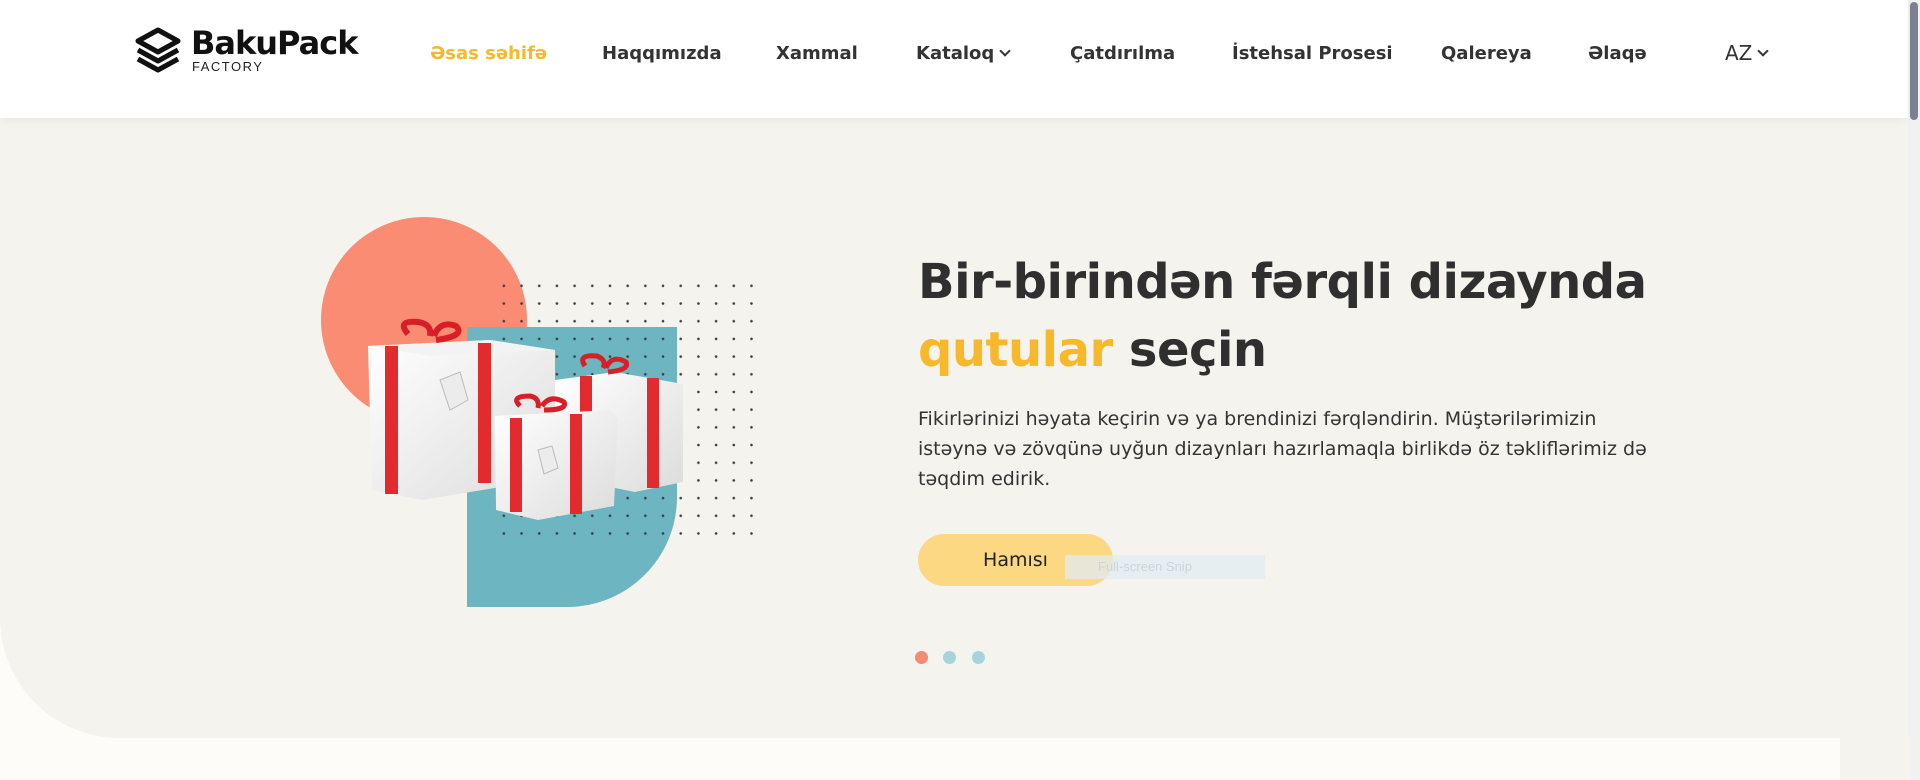 This screenshot has height=780, width=1920. I want to click on next-section, so click(954, 759).